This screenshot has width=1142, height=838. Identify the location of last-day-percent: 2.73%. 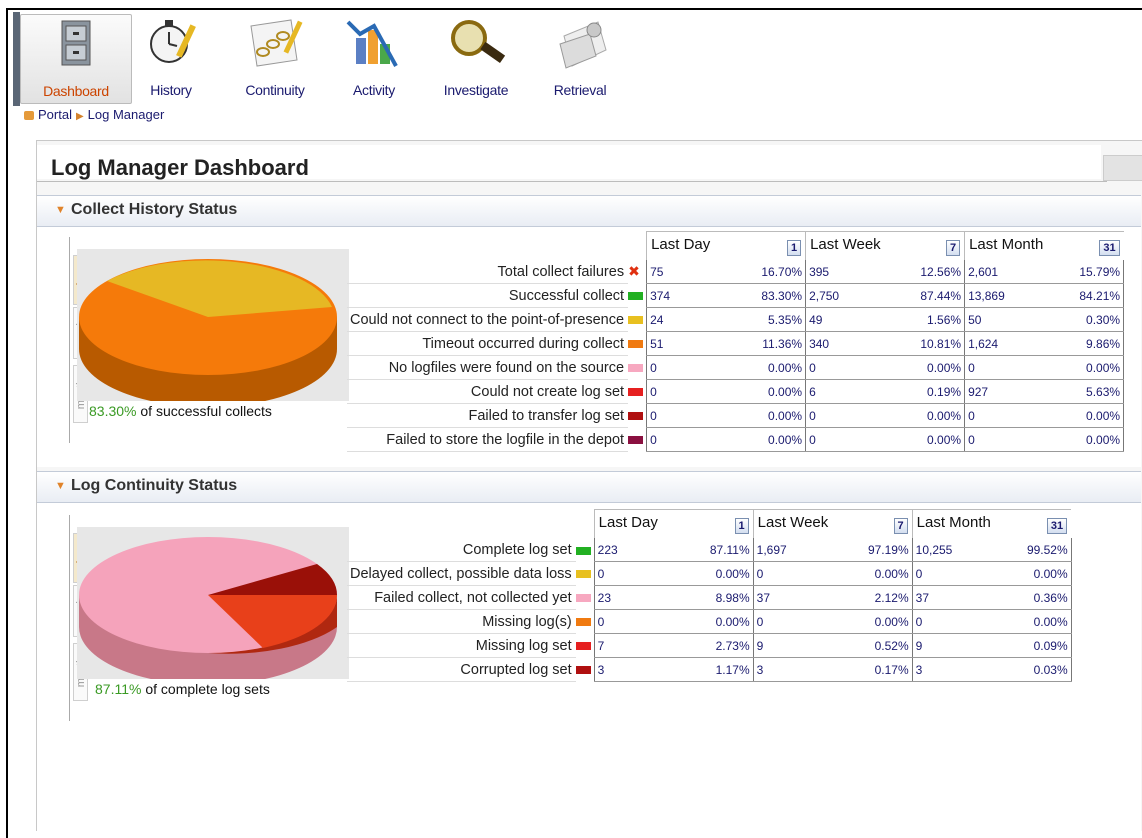
(720, 645).